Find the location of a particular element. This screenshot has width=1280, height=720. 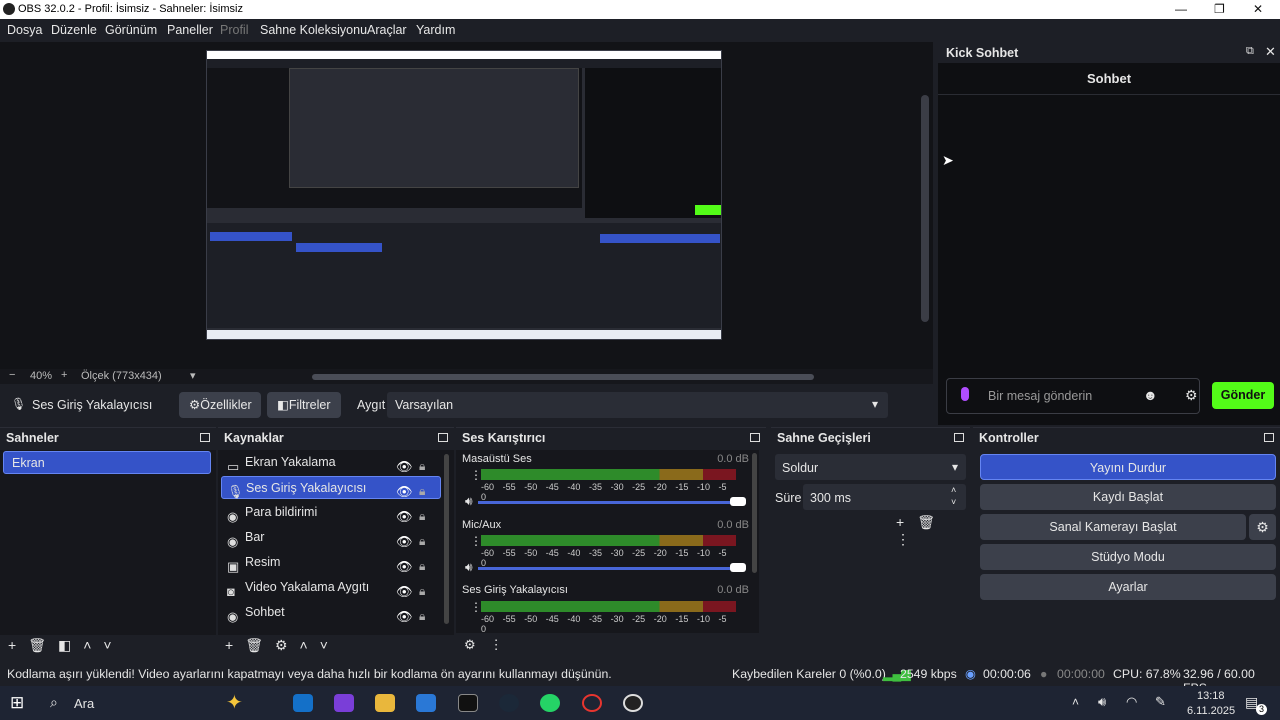

menu-paneller: Paneller is located at coordinates (190, 30).